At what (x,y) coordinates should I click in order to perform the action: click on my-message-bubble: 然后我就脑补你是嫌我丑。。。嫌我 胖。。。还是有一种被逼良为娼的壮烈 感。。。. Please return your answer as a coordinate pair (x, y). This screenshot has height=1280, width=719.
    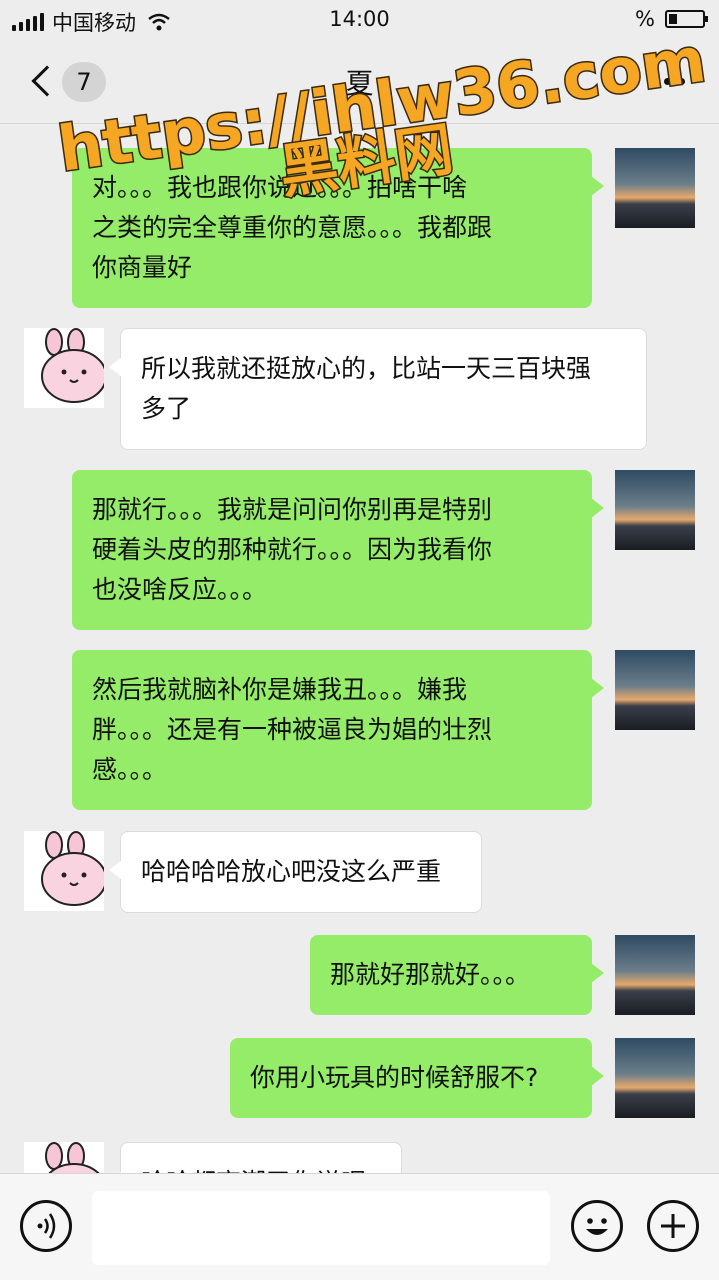
    Looking at the image, I should click on (338, 730).